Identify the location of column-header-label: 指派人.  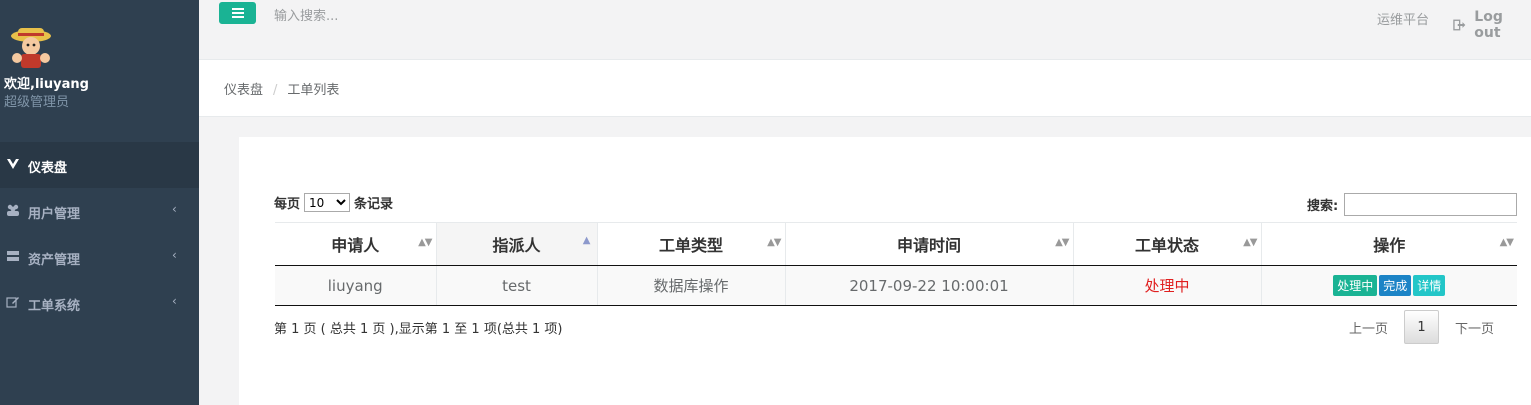
(516, 245).